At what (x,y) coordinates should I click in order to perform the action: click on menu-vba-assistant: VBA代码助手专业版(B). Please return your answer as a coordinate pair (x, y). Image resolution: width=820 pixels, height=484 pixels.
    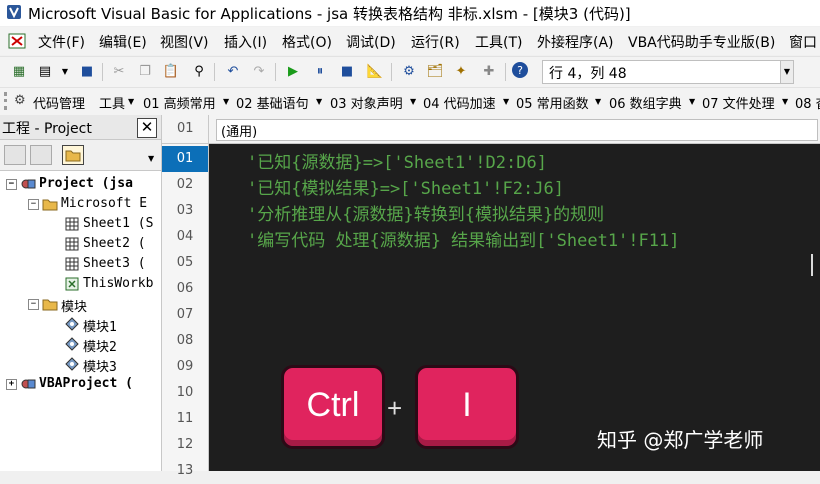
    Looking at the image, I should click on (701, 42).